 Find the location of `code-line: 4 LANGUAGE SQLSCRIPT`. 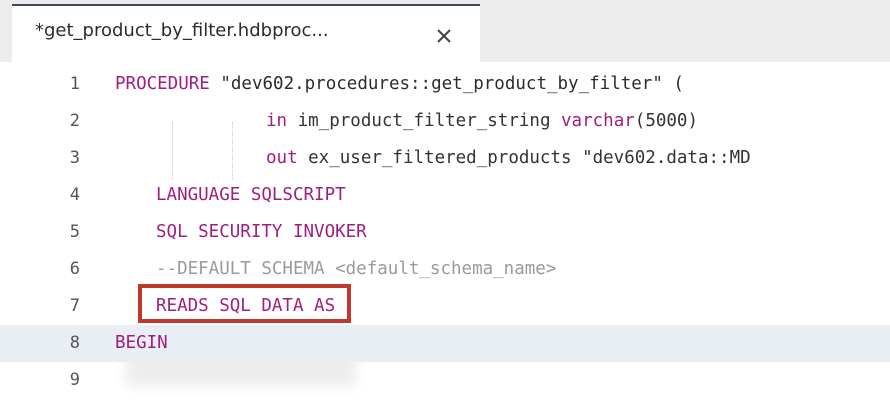

code-line: 4 LANGUAGE SQLSCRIPT is located at coordinates (445, 195).